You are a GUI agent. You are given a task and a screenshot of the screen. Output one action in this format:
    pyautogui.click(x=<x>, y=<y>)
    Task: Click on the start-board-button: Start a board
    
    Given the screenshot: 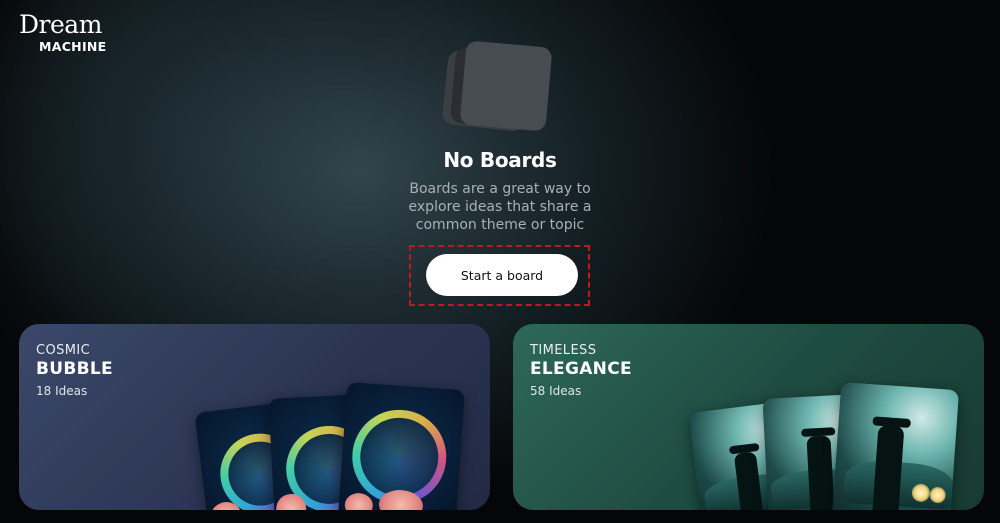 What is the action you would take?
    pyautogui.click(x=502, y=275)
    